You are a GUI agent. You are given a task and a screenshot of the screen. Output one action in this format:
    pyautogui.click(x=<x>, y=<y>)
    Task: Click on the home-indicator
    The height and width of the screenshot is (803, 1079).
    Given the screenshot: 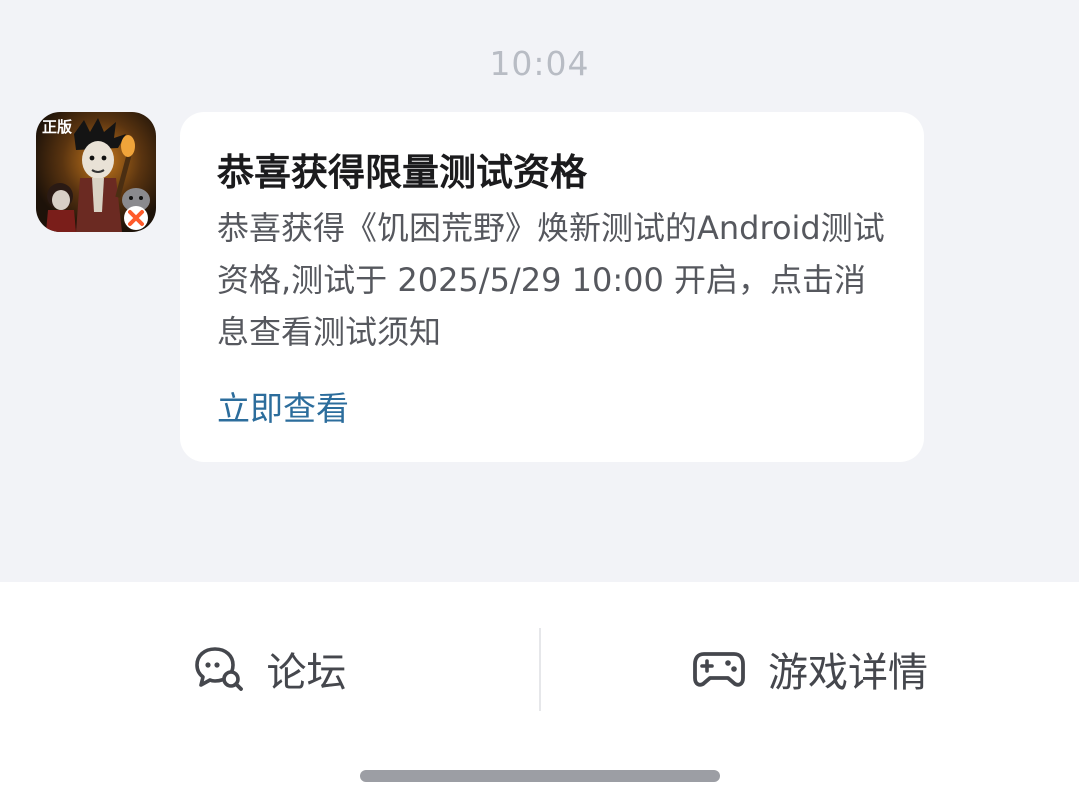 What is the action you would take?
    pyautogui.click(x=540, y=776)
    